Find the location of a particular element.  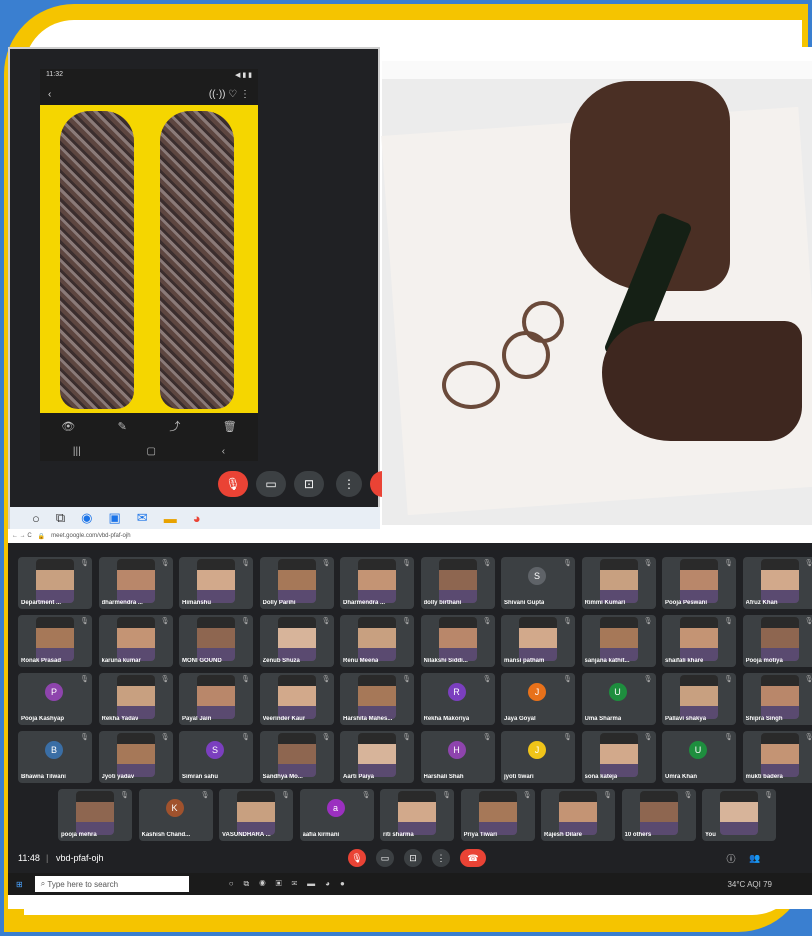

participant-tile: 🎙 Rajesh Dilare is located at coordinates (578, 815).